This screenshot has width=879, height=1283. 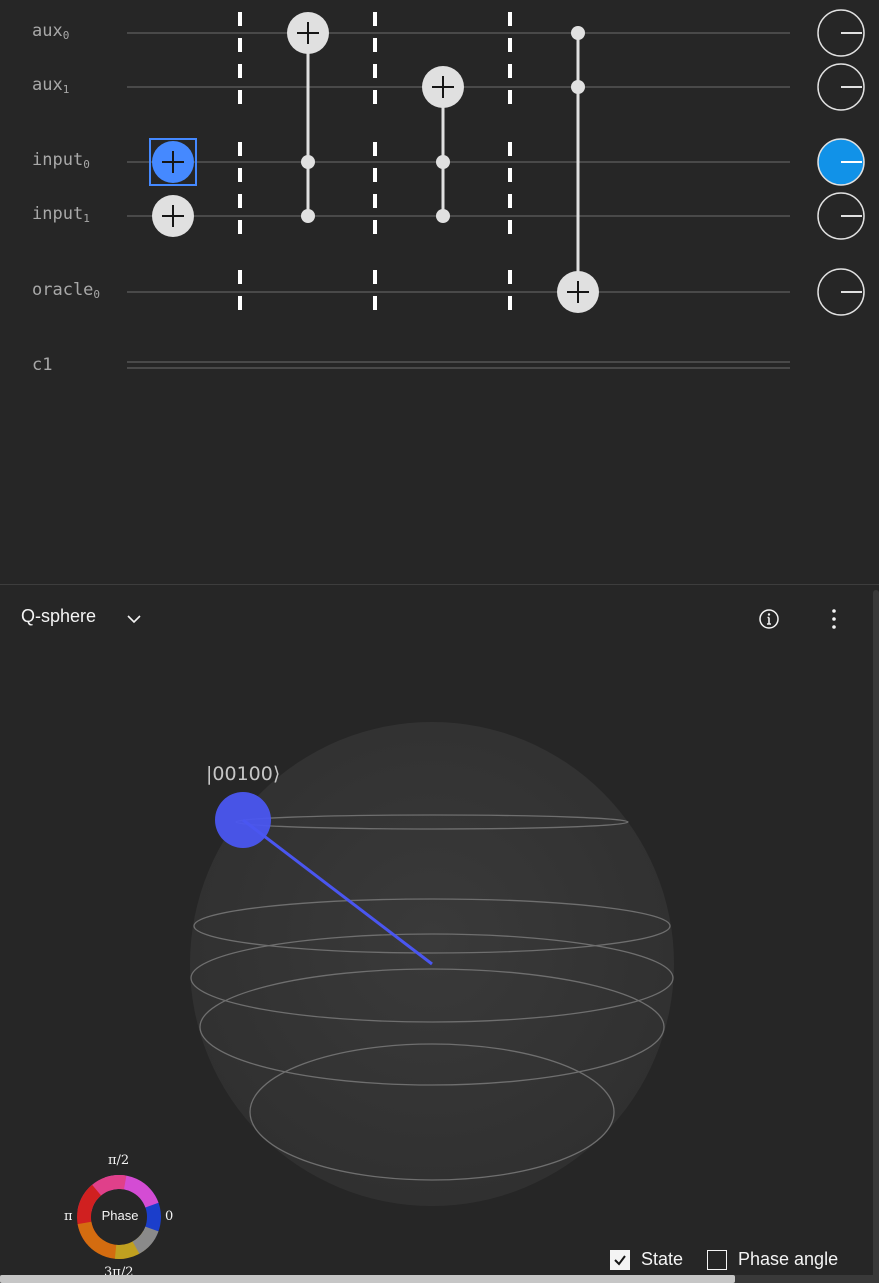 I want to click on prob-indicator-aux0, so click(x=841, y=33).